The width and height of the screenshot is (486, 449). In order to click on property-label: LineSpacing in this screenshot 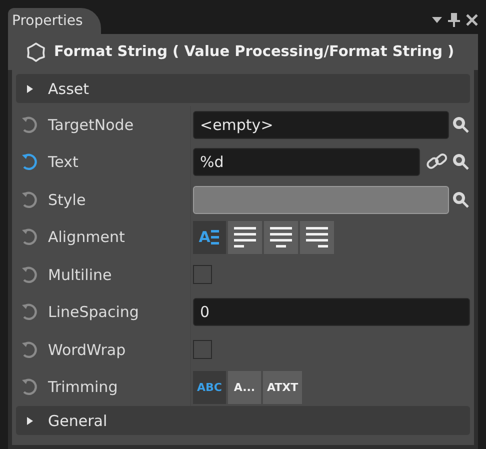, I will do `click(93, 312)`.